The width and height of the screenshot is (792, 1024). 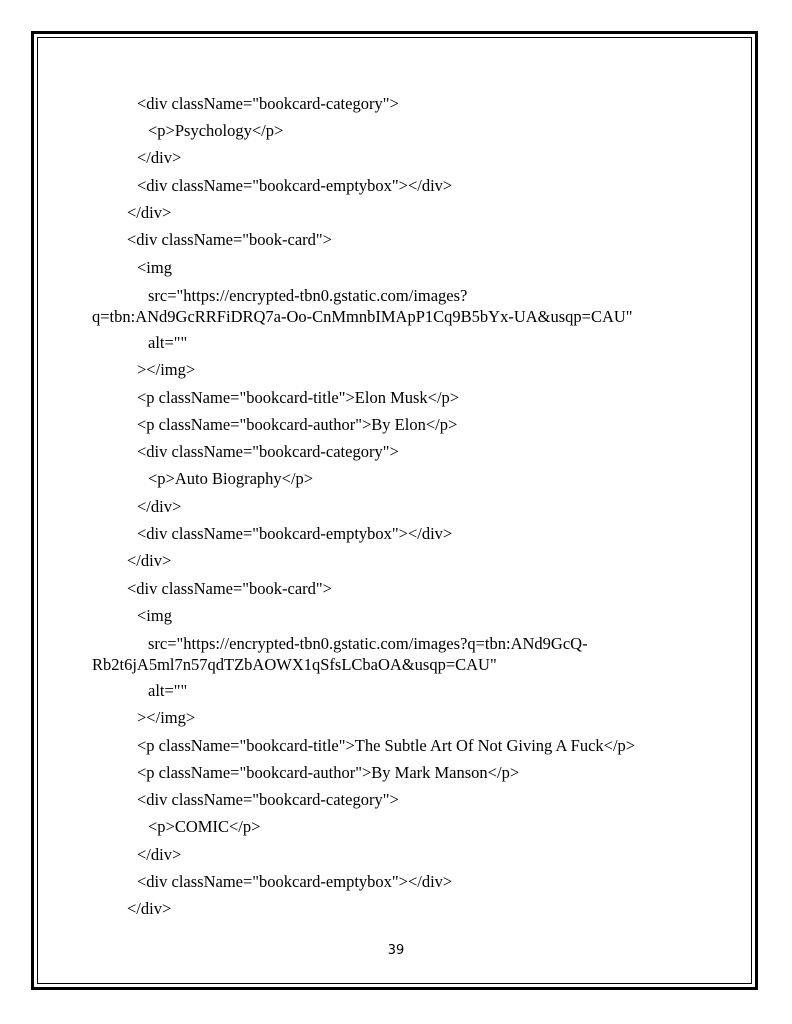 What do you see at coordinates (204, 826) in the screenshot?
I see `code-line: <p>COMIC</p>` at bounding box center [204, 826].